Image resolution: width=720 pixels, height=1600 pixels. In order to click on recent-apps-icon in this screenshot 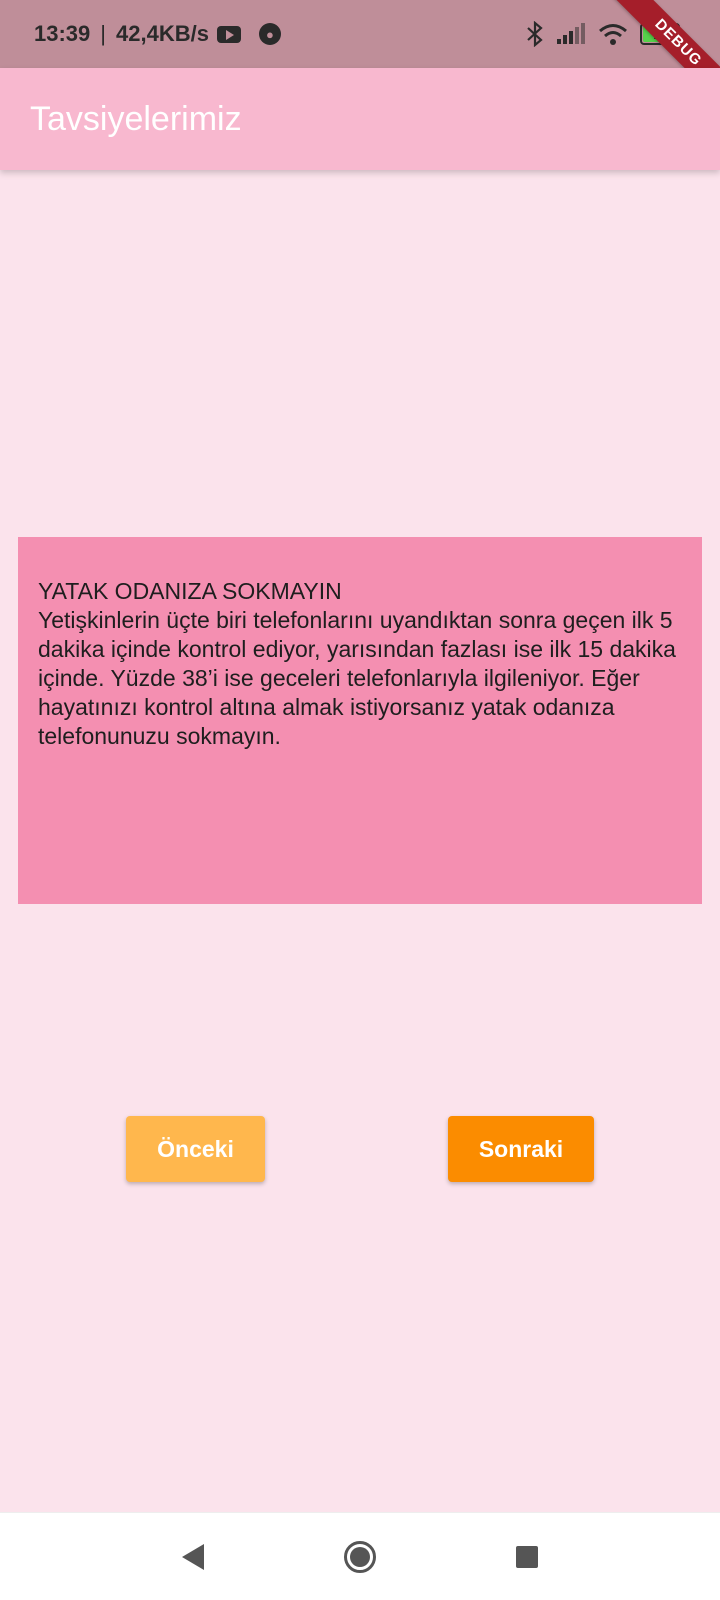, I will do `click(527, 1556)`.